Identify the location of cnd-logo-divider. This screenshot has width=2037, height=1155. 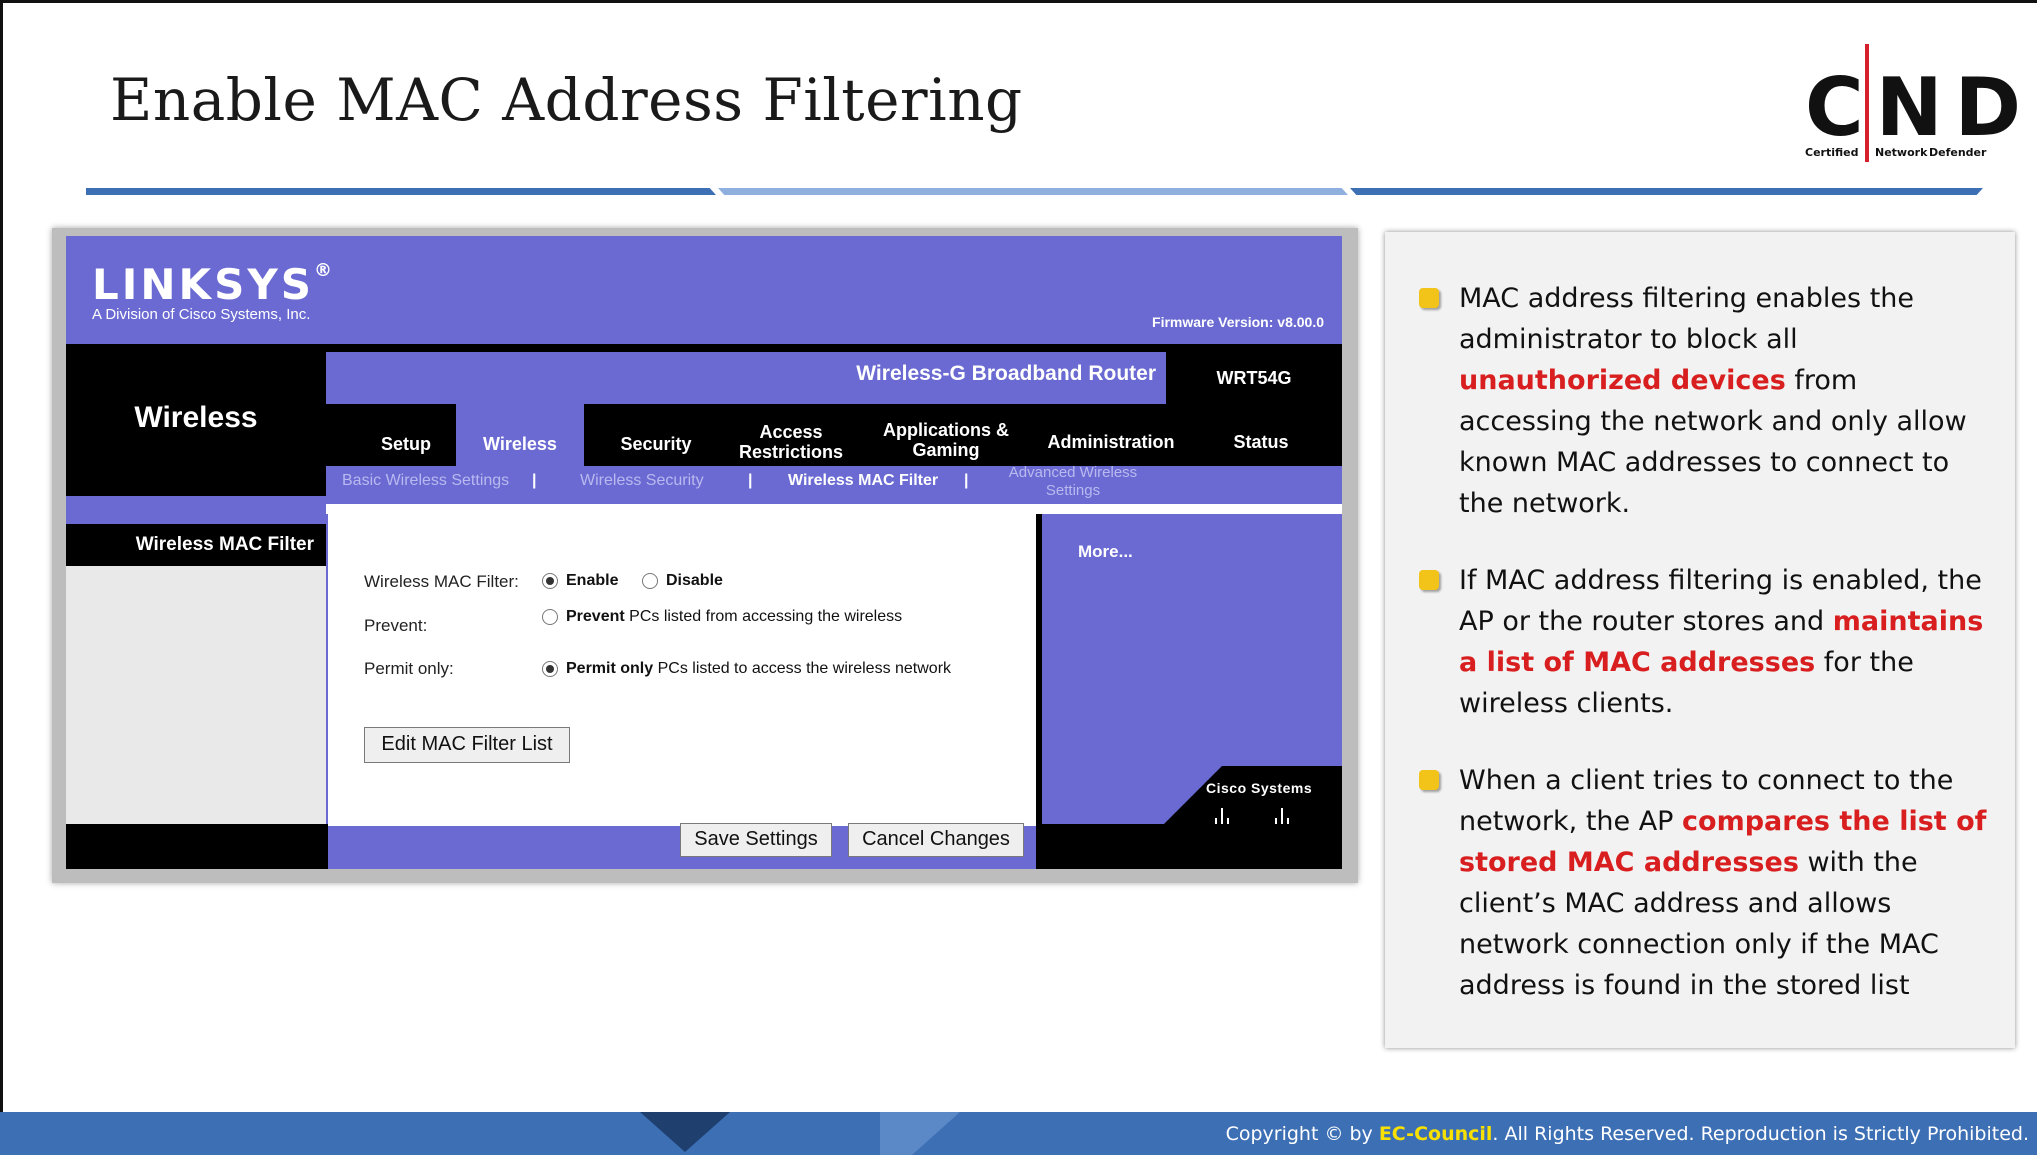
(1867, 103).